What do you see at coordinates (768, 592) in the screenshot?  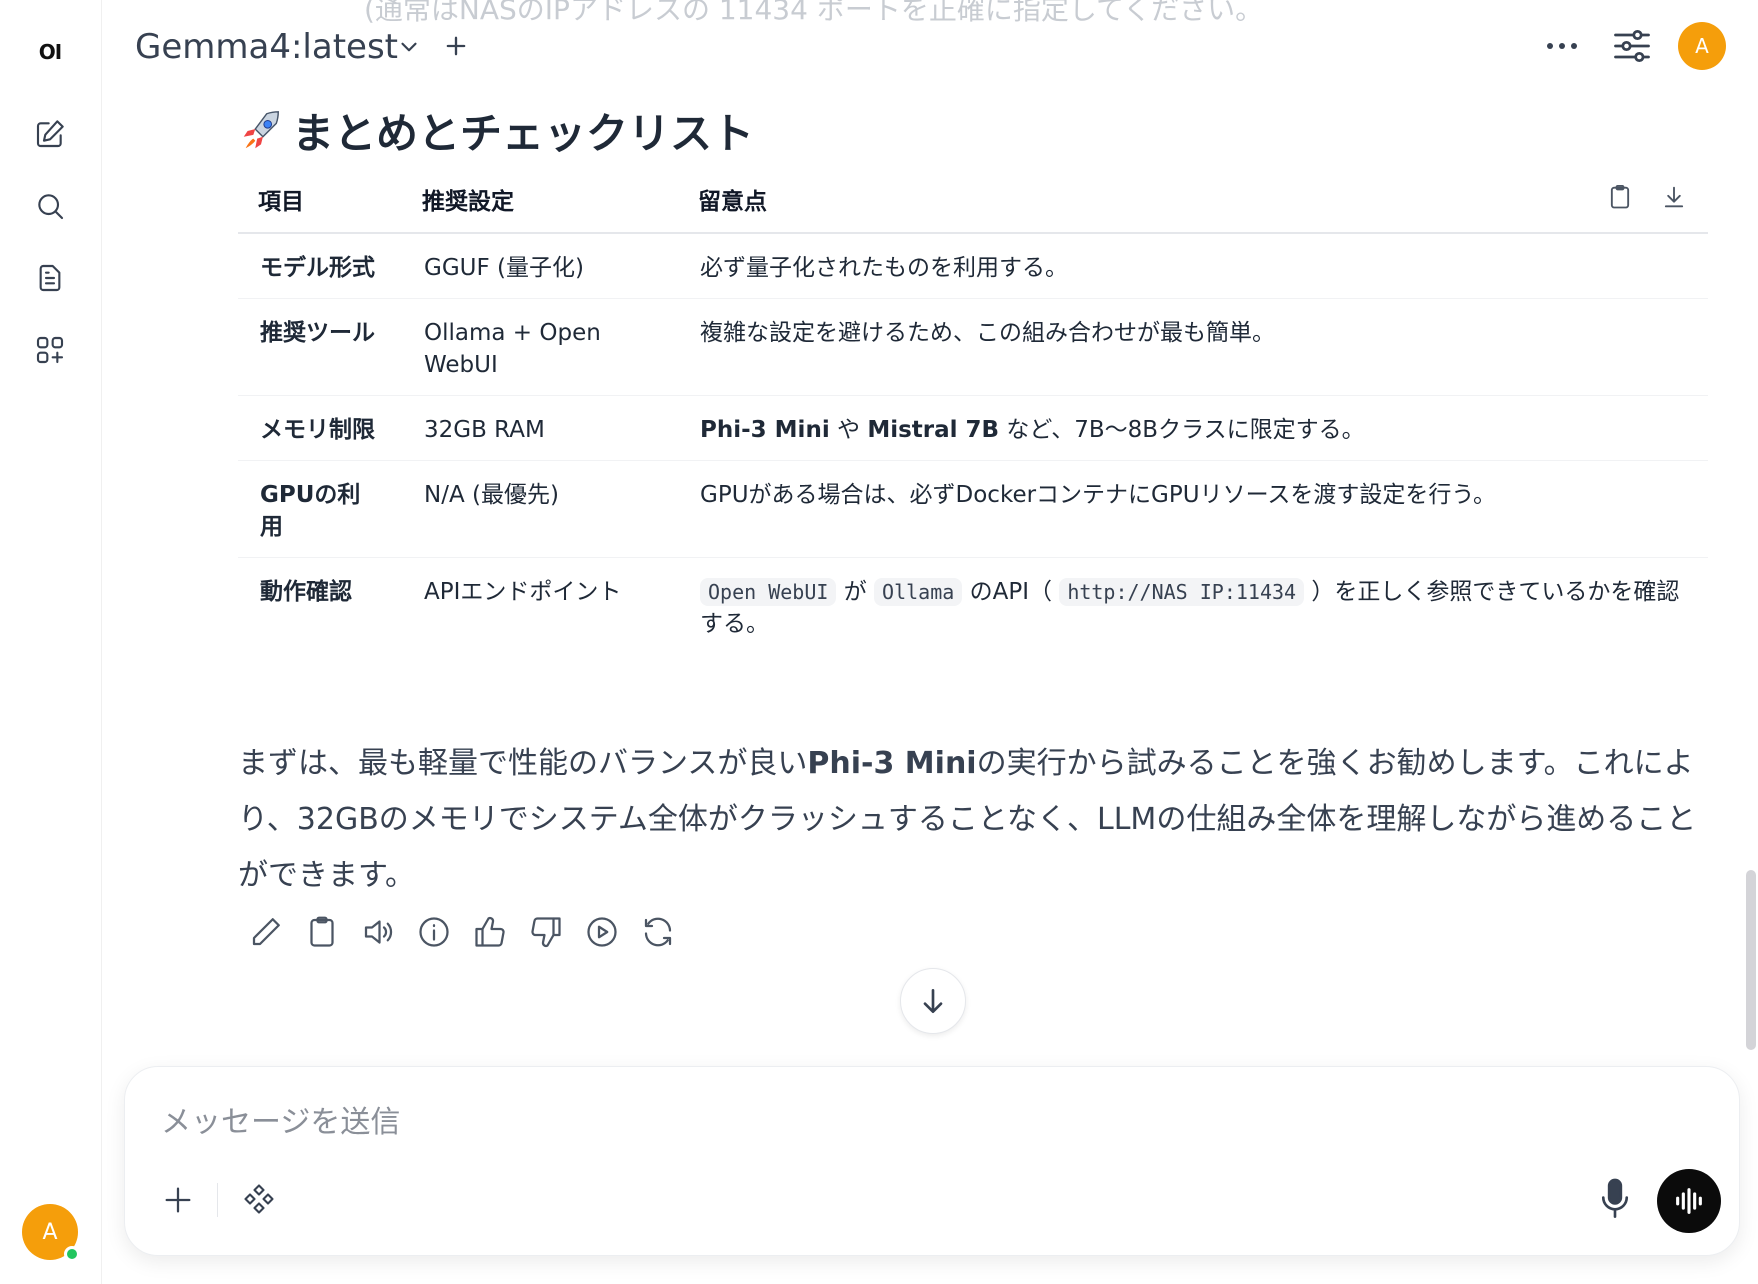 I see `inline-code: Open WebUI` at bounding box center [768, 592].